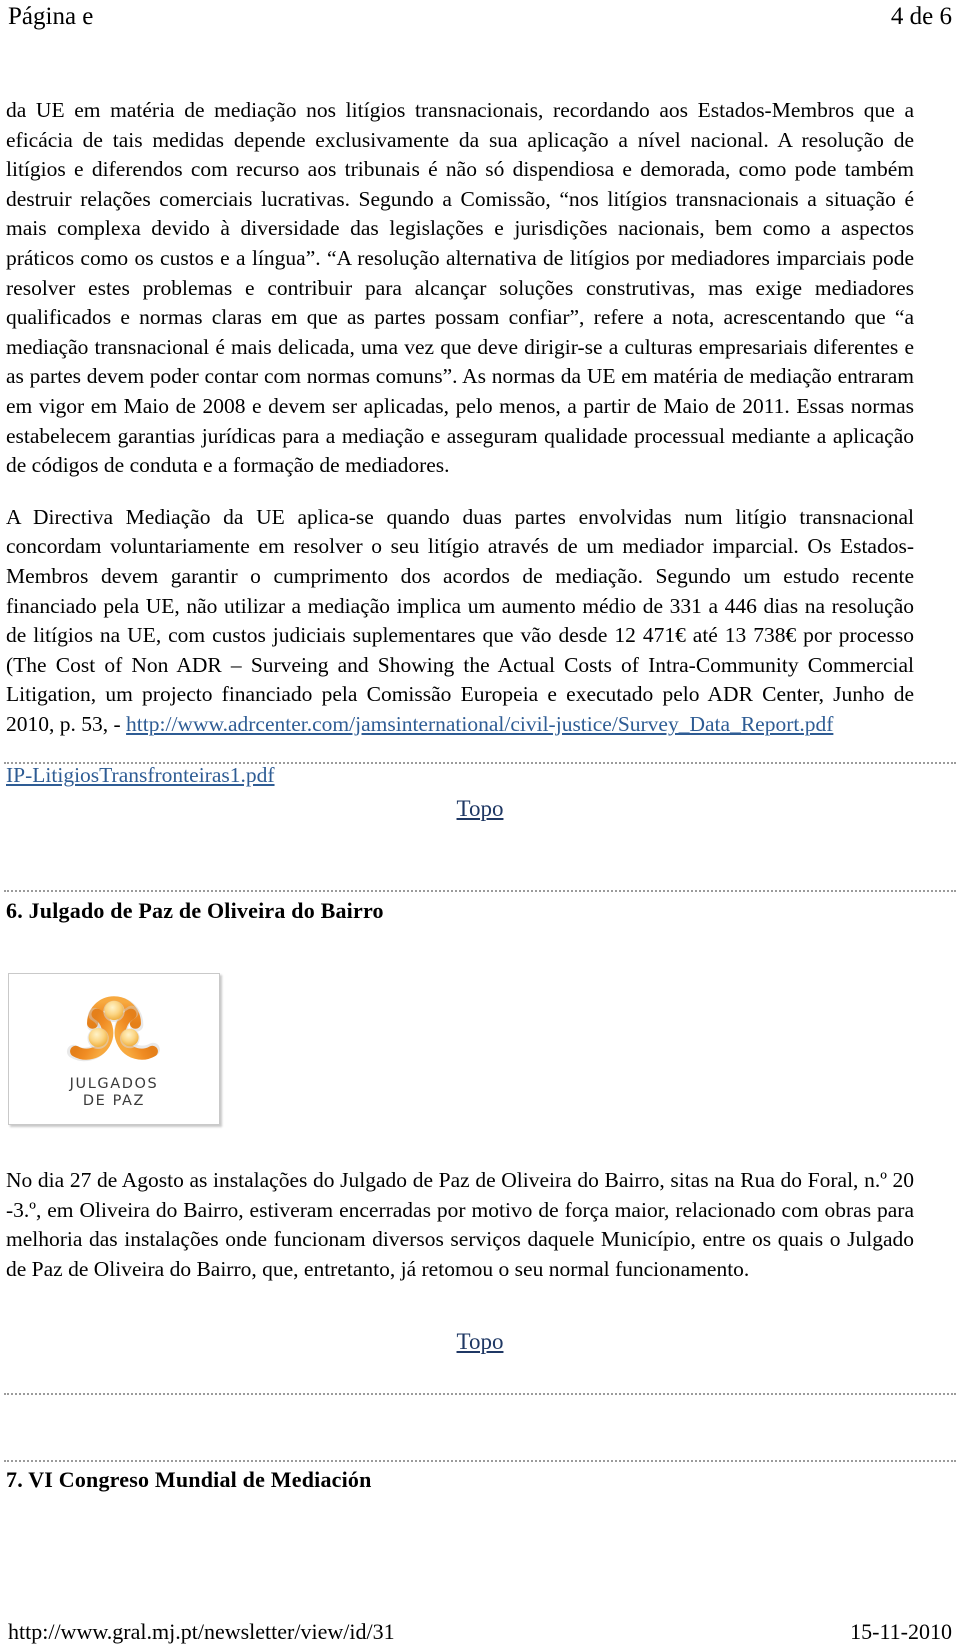 The height and width of the screenshot is (1652, 960). Describe the element at coordinates (114, 1084) in the screenshot. I see `logo-caption-line-1: JULGADOS` at that location.